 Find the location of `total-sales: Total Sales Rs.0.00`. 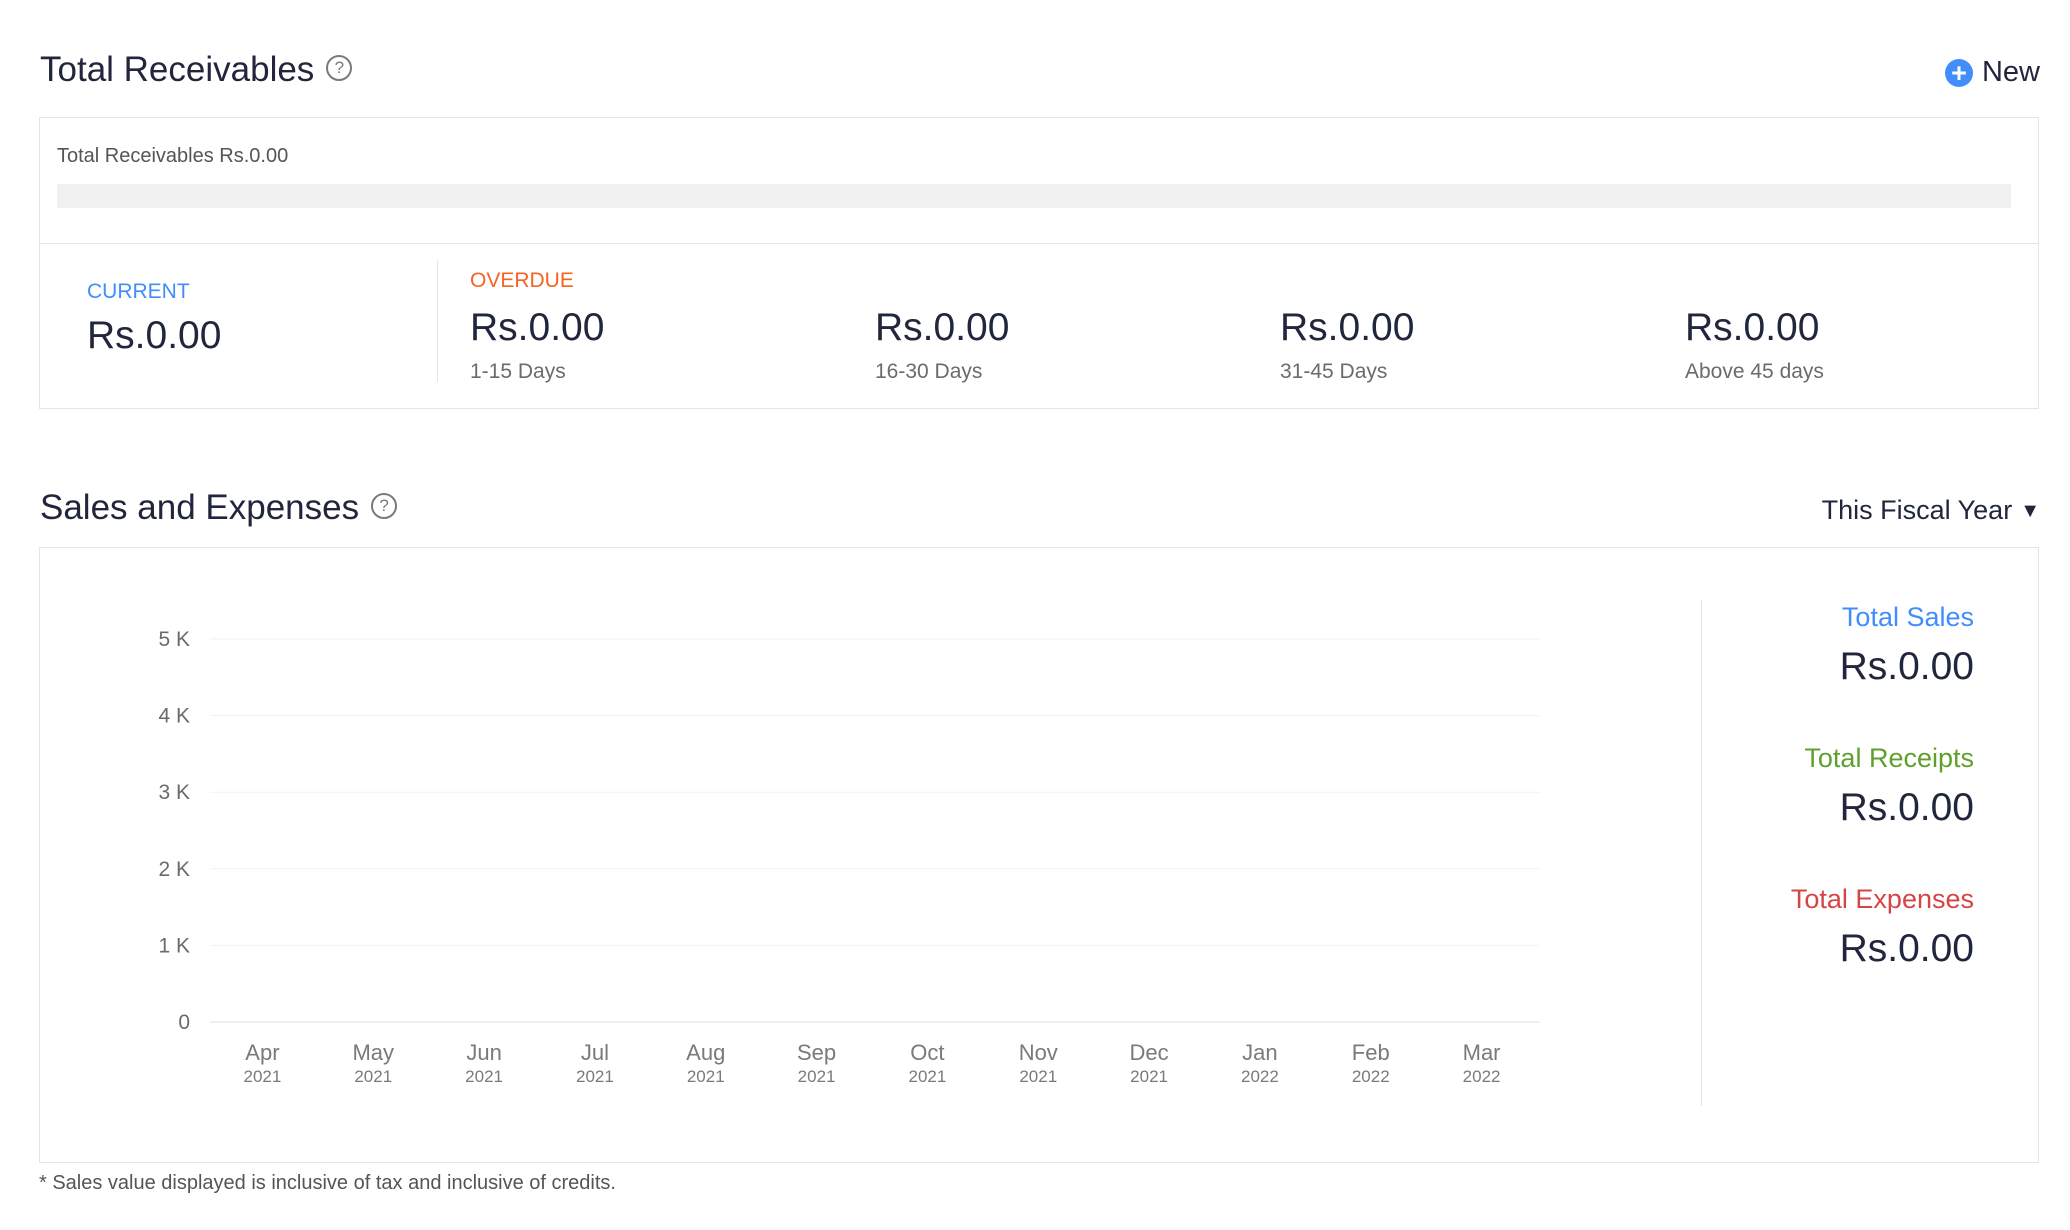

total-sales: Total Sales Rs.0.00 is located at coordinates (1824, 672).